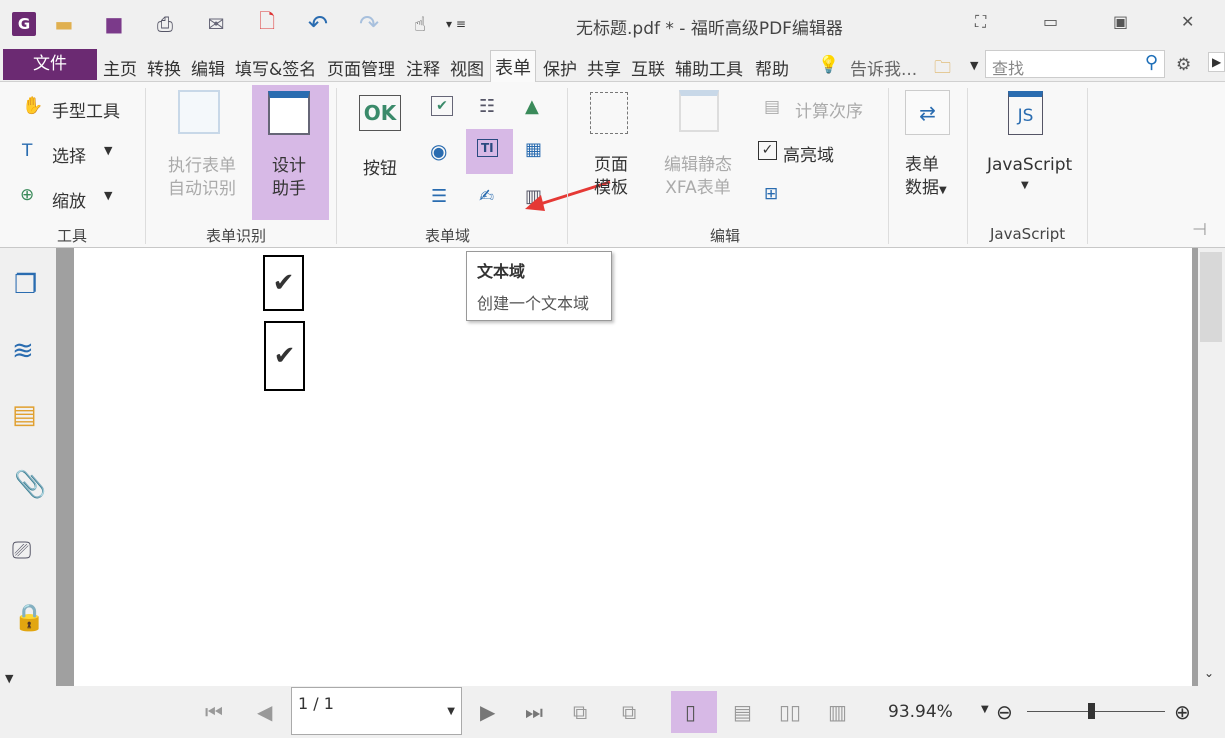  I want to click on tab-home: 主页, so click(120, 67).